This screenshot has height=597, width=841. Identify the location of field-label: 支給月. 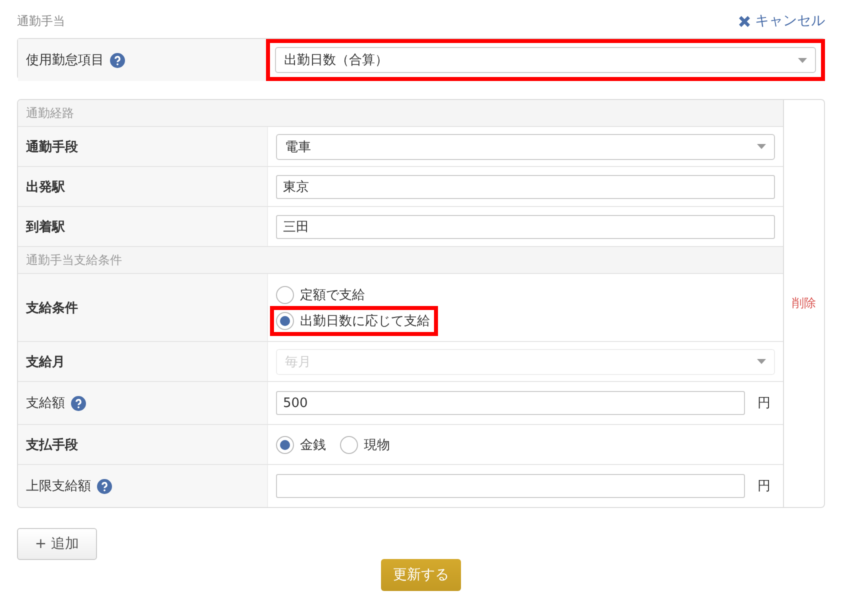
(45, 362).